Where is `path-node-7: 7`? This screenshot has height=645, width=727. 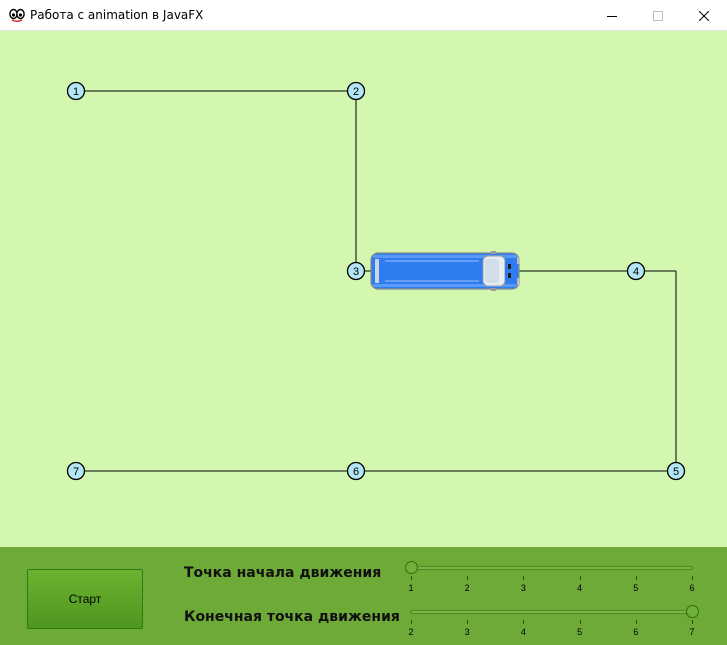 path-node-7: 7 is located at coordinates (76, 471).